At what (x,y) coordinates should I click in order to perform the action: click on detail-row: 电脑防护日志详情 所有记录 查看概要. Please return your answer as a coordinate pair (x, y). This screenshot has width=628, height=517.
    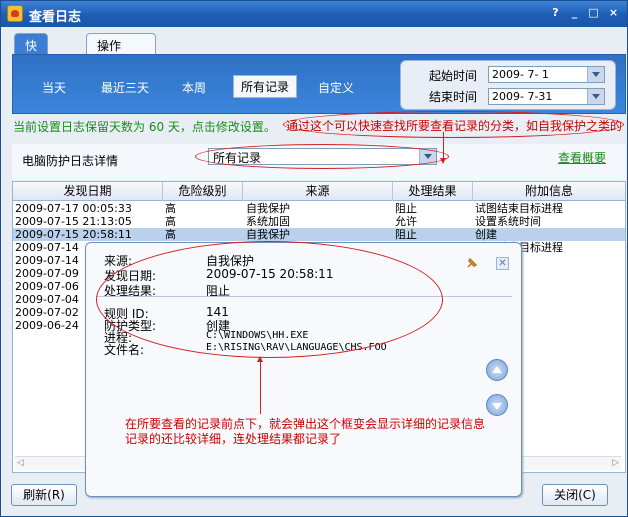
    Looking at the image, I should click on (319, 162).